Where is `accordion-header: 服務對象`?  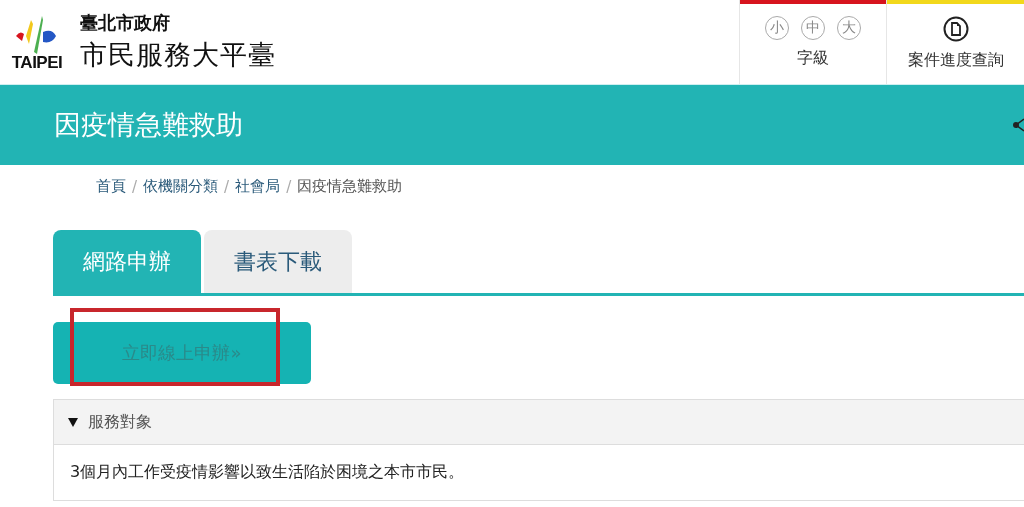 accordion-header: 服務對象 is located at coordinates (539, 422).